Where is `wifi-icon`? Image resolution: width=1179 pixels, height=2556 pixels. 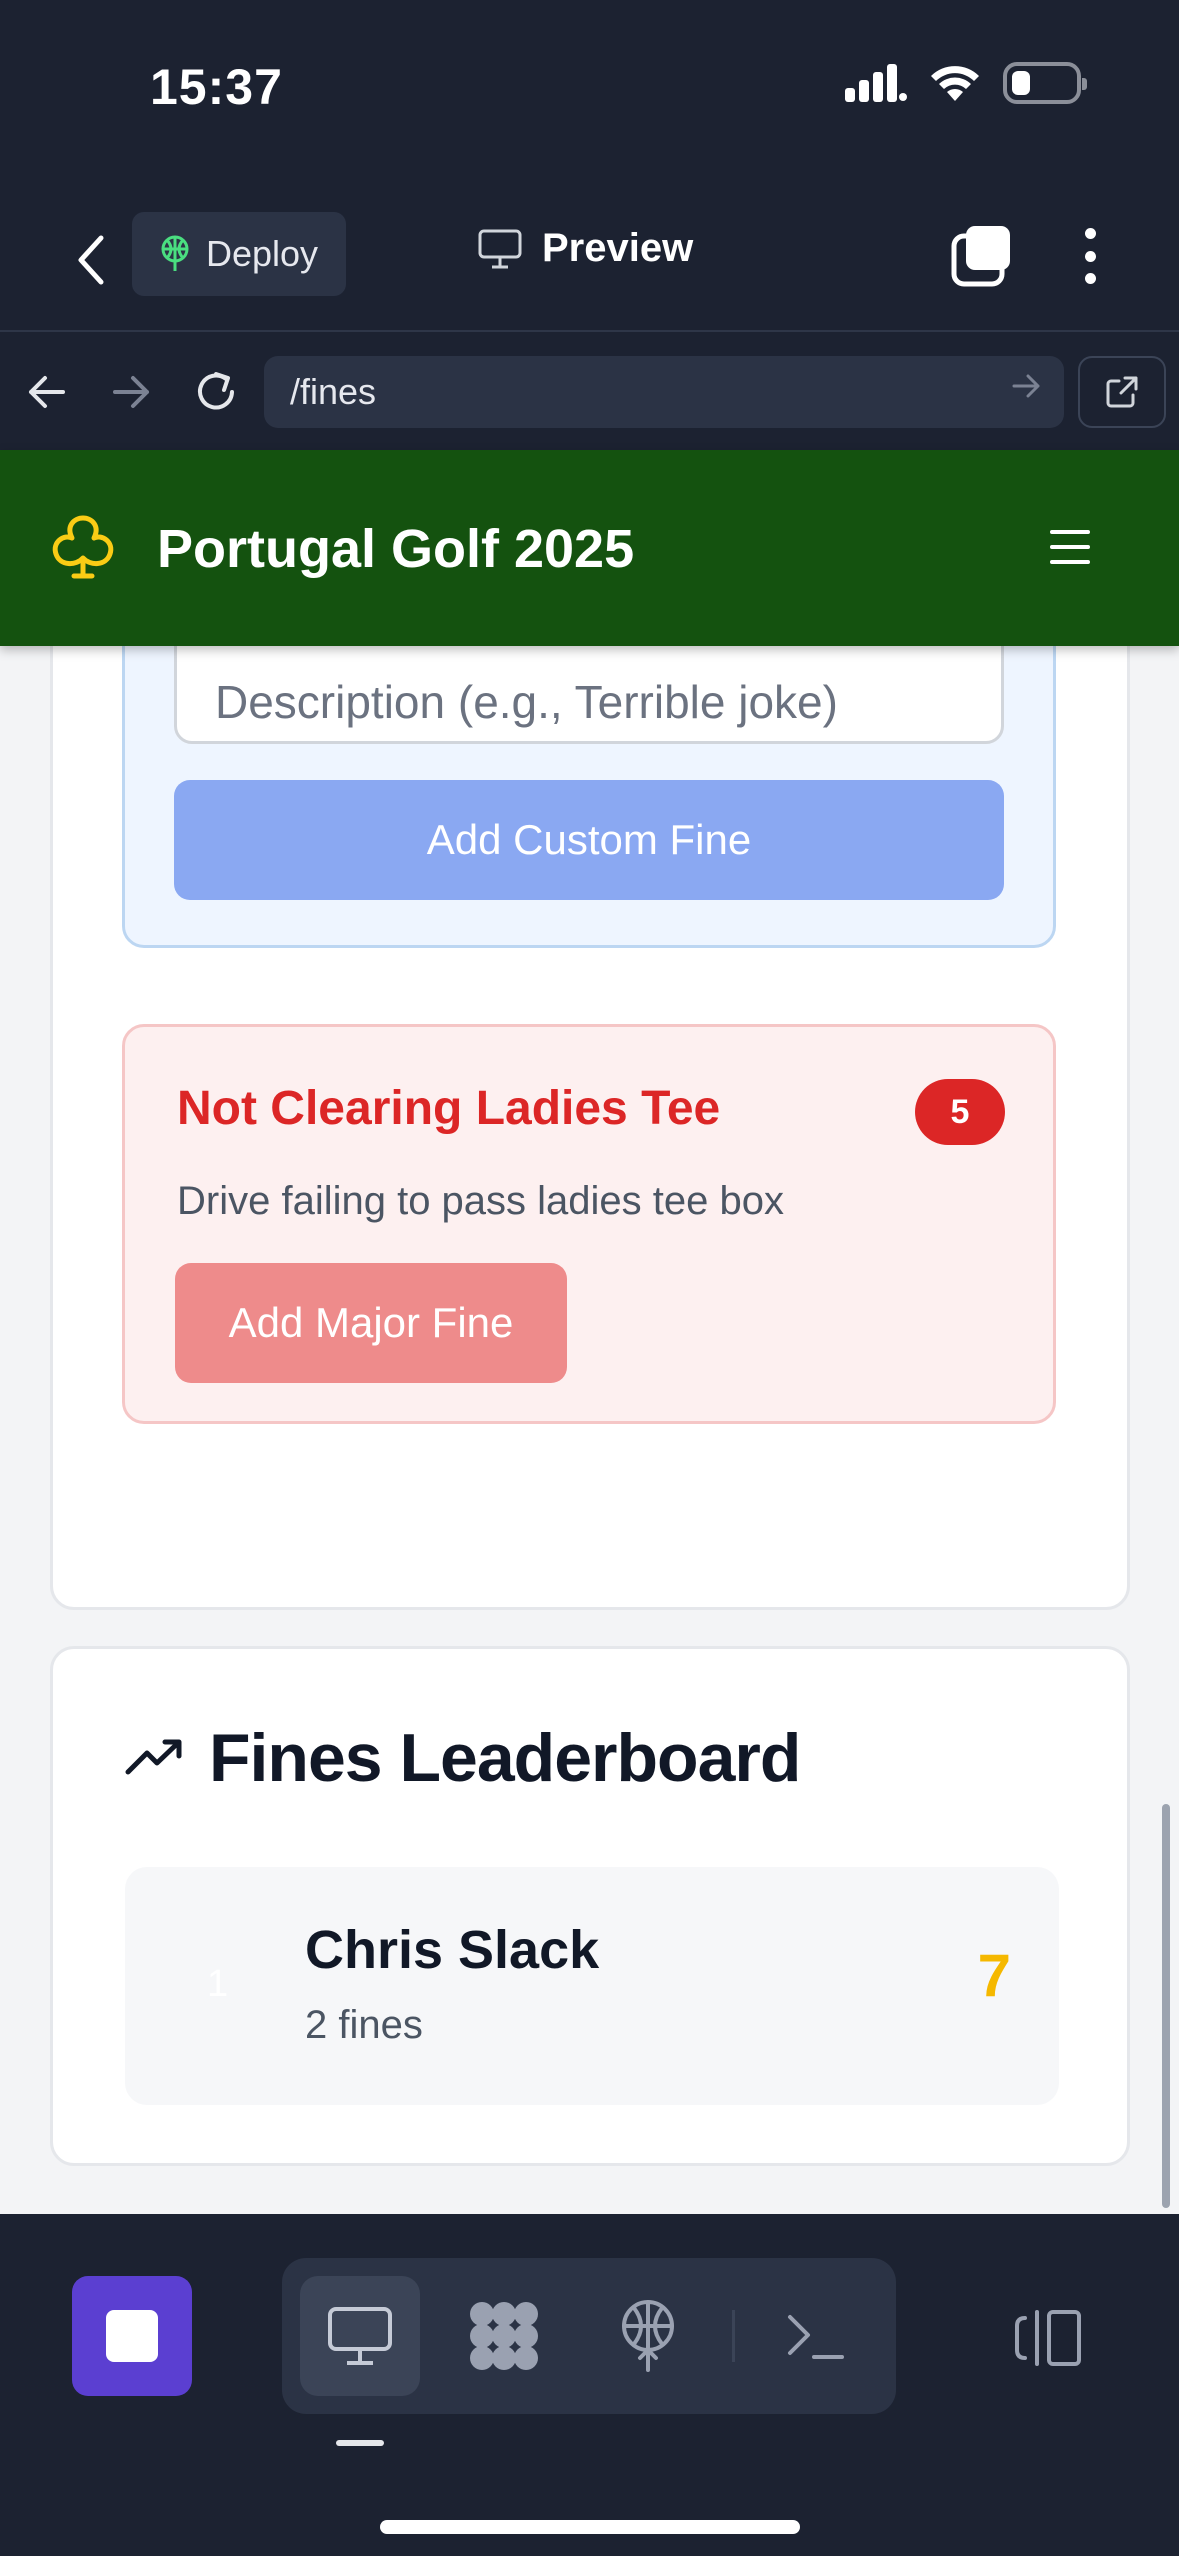 wifi-icon is located at coordinates (955, 83).